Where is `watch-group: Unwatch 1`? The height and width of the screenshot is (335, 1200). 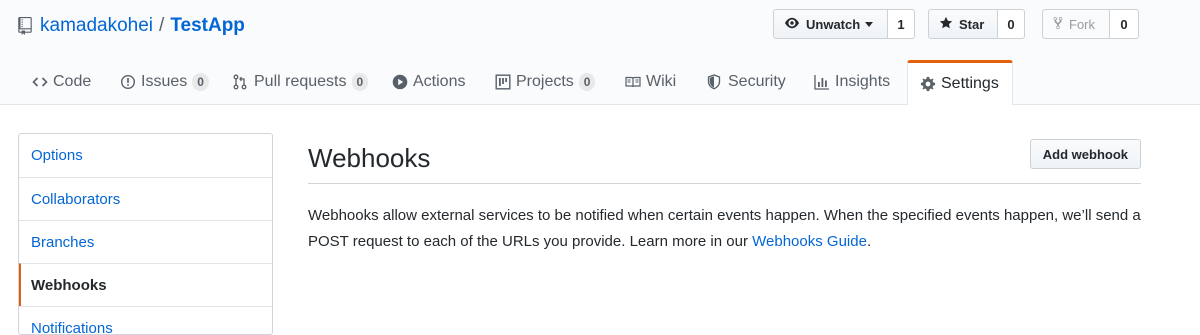
watch-group: Unwatch 1 is located at coordinates (844, 24).